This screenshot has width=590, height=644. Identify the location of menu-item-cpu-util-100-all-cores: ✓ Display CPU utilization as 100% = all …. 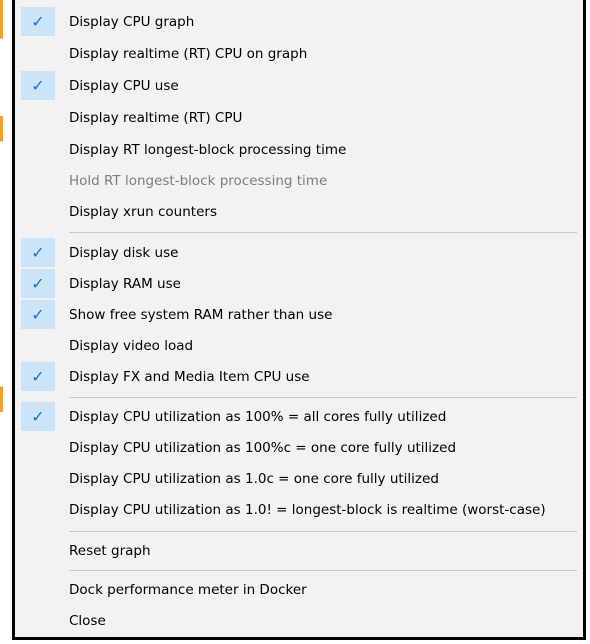
(299, 416).